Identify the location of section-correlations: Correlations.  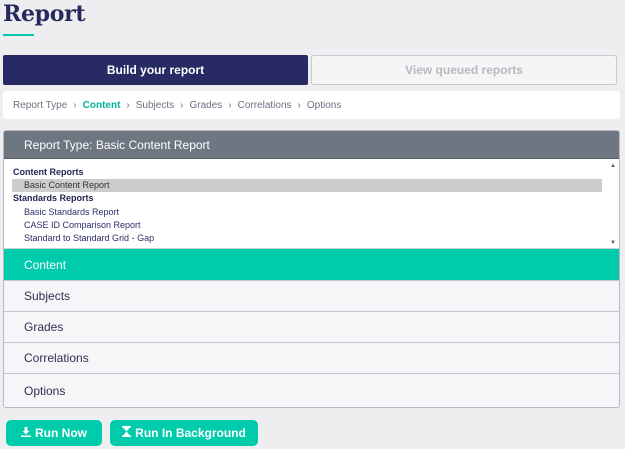
(311, 357).